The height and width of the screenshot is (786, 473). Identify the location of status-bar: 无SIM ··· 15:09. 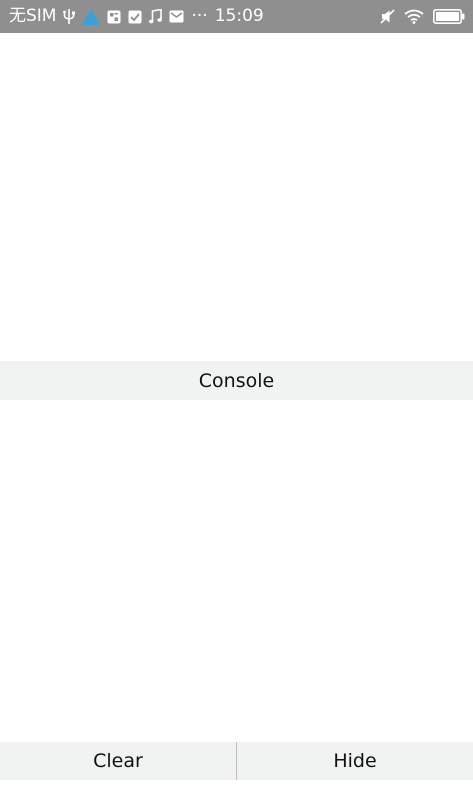
(236, 16).